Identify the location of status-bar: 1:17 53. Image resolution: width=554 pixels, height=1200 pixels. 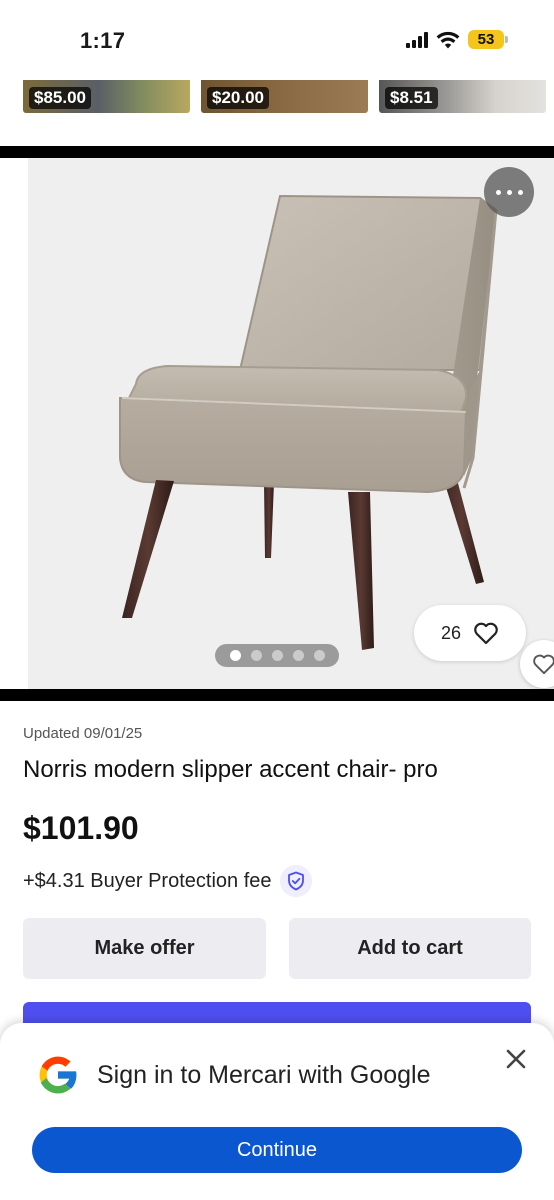
(277, 40).